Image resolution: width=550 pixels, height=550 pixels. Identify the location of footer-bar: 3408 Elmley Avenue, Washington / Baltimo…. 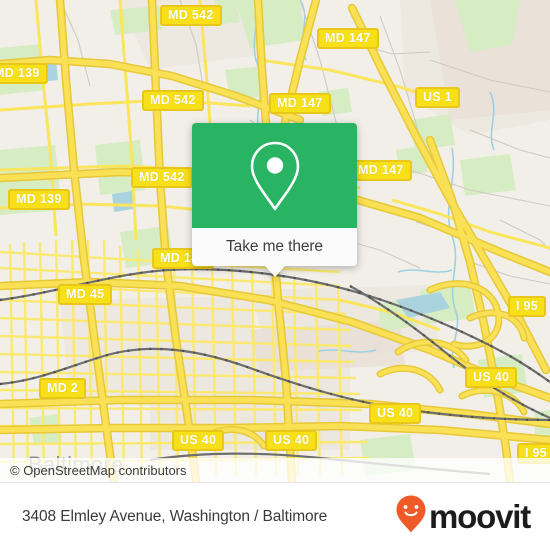
(275, 516).